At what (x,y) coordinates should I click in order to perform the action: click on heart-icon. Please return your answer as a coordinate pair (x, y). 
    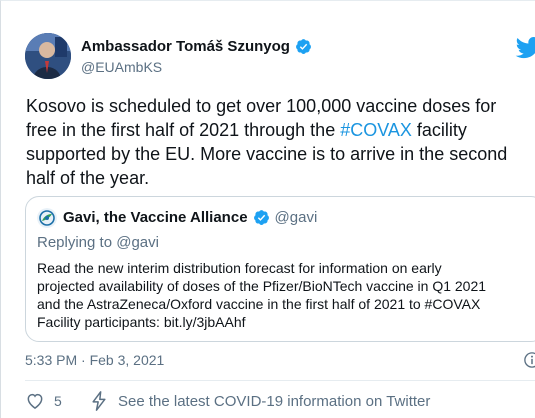
    Looking at the image, I should click on (35, 401).